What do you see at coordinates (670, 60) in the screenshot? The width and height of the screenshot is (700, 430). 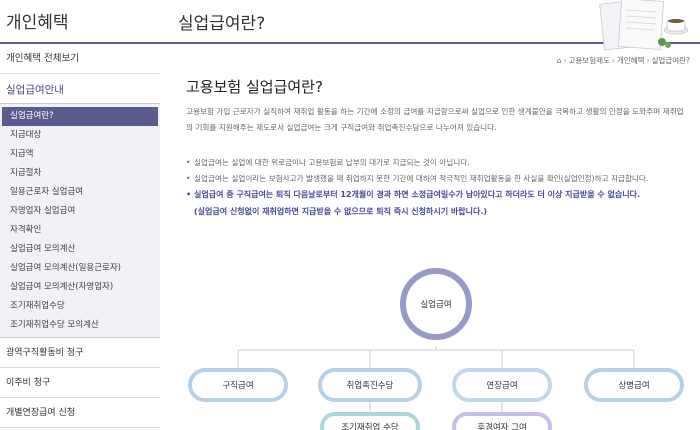 I see `breadcrumb-item-current: 실업급여란?` at bounding box center [670, 60].